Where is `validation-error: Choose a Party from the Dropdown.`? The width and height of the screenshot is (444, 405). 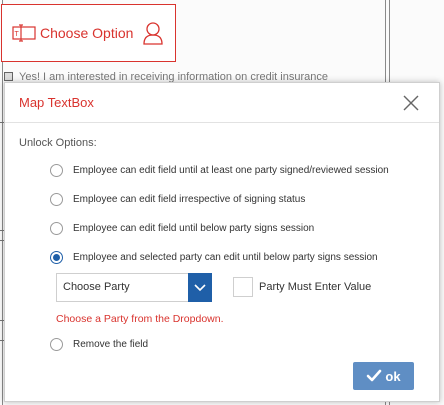 validation-error: Choose a Party from the Dropdown. is located at coordinates (140, 319).